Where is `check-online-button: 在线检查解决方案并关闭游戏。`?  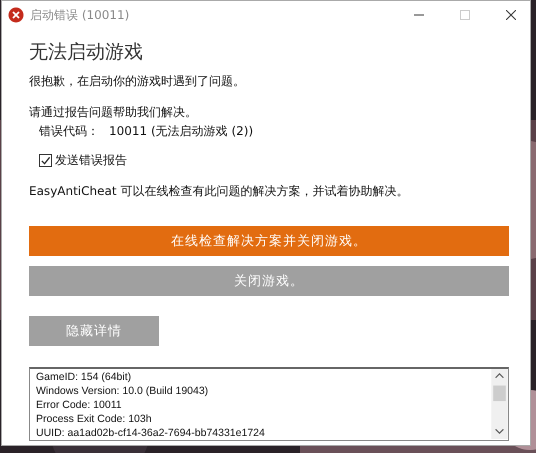
check-online-button: 在线检查解决方案并关闭游戏。 is located at coordinates (269, 241).